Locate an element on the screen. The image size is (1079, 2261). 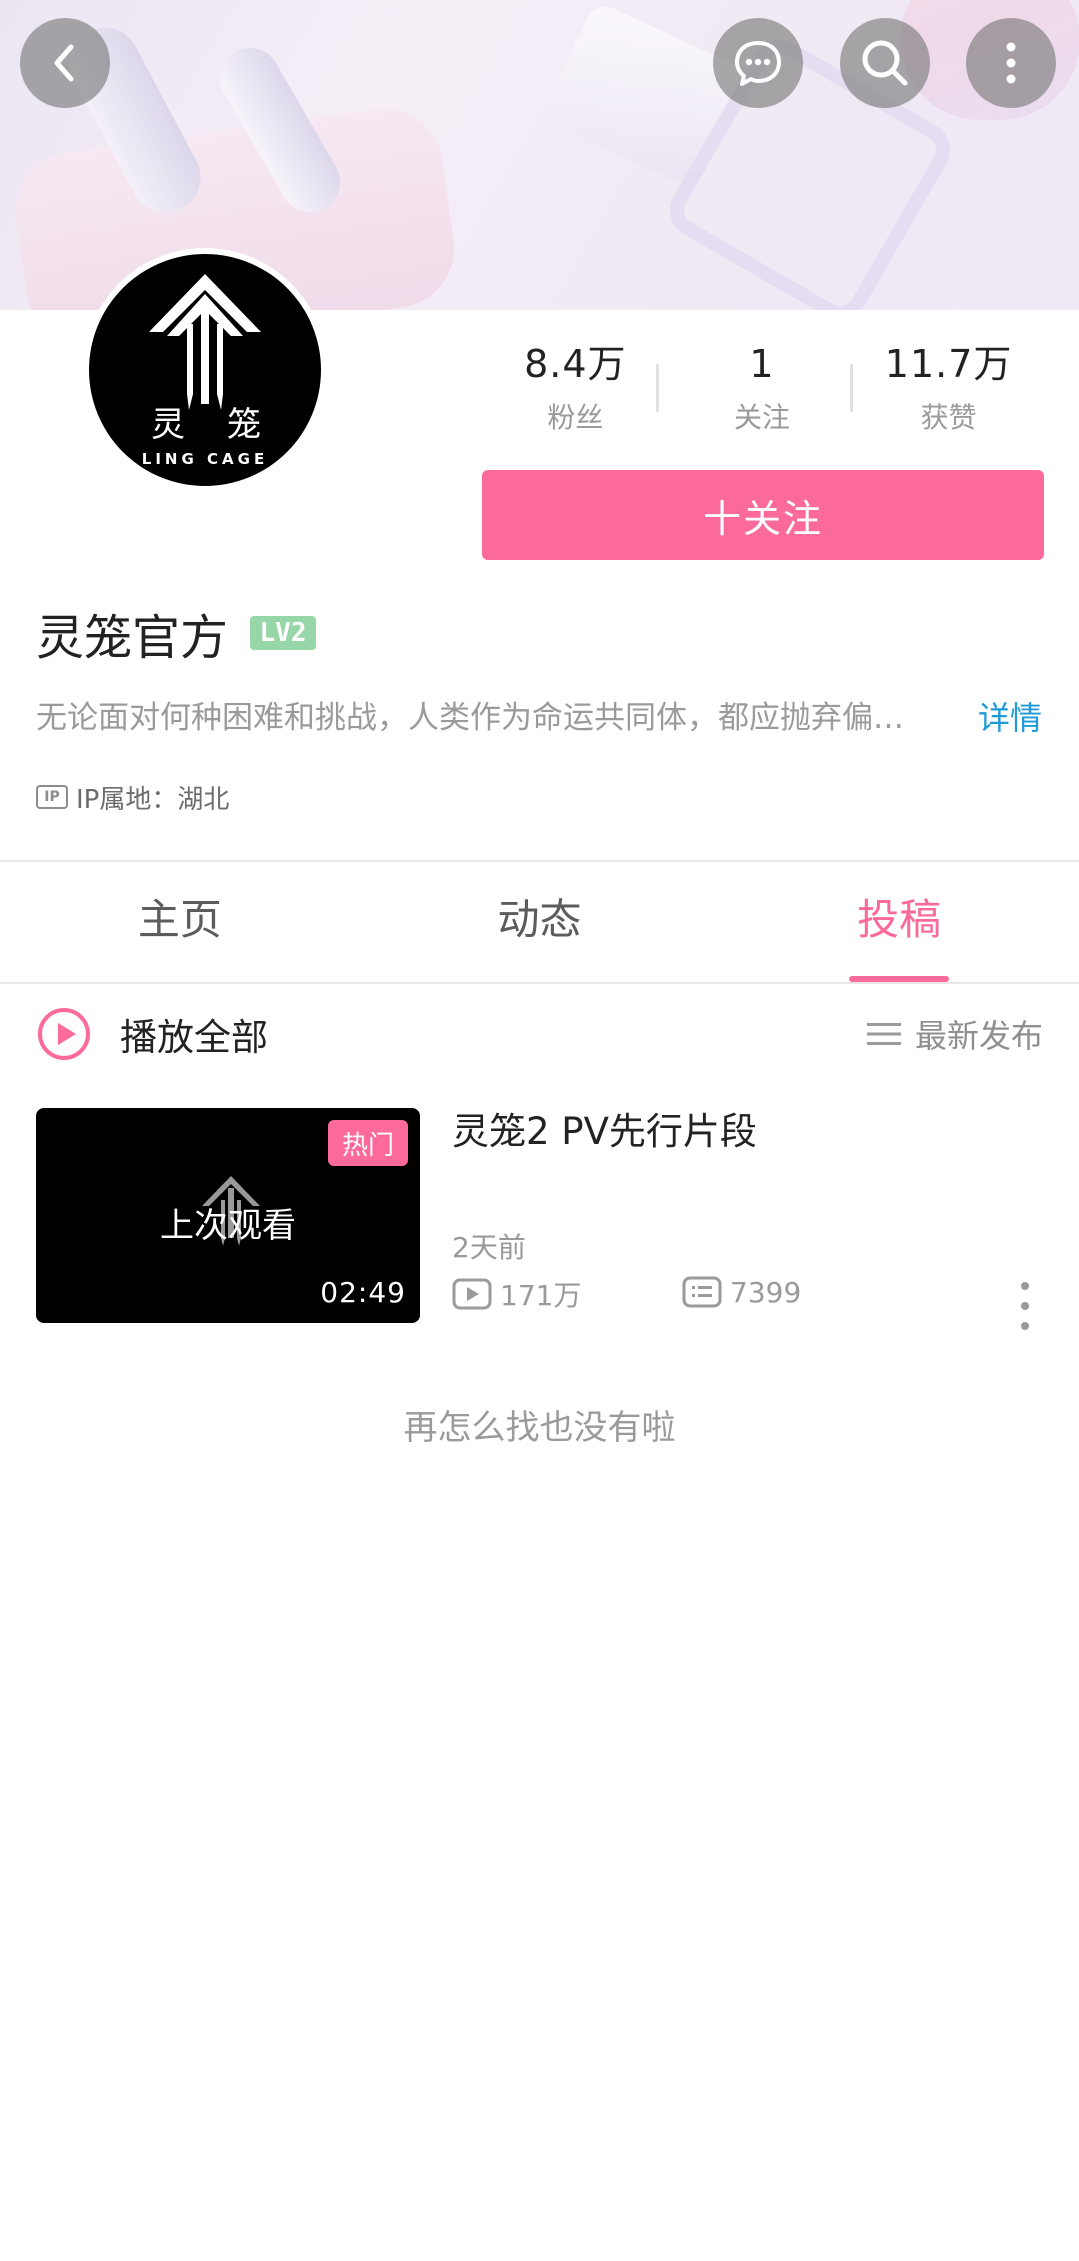
ip-location-text: IP属地：湖北 is located at coordinates (153, 799).